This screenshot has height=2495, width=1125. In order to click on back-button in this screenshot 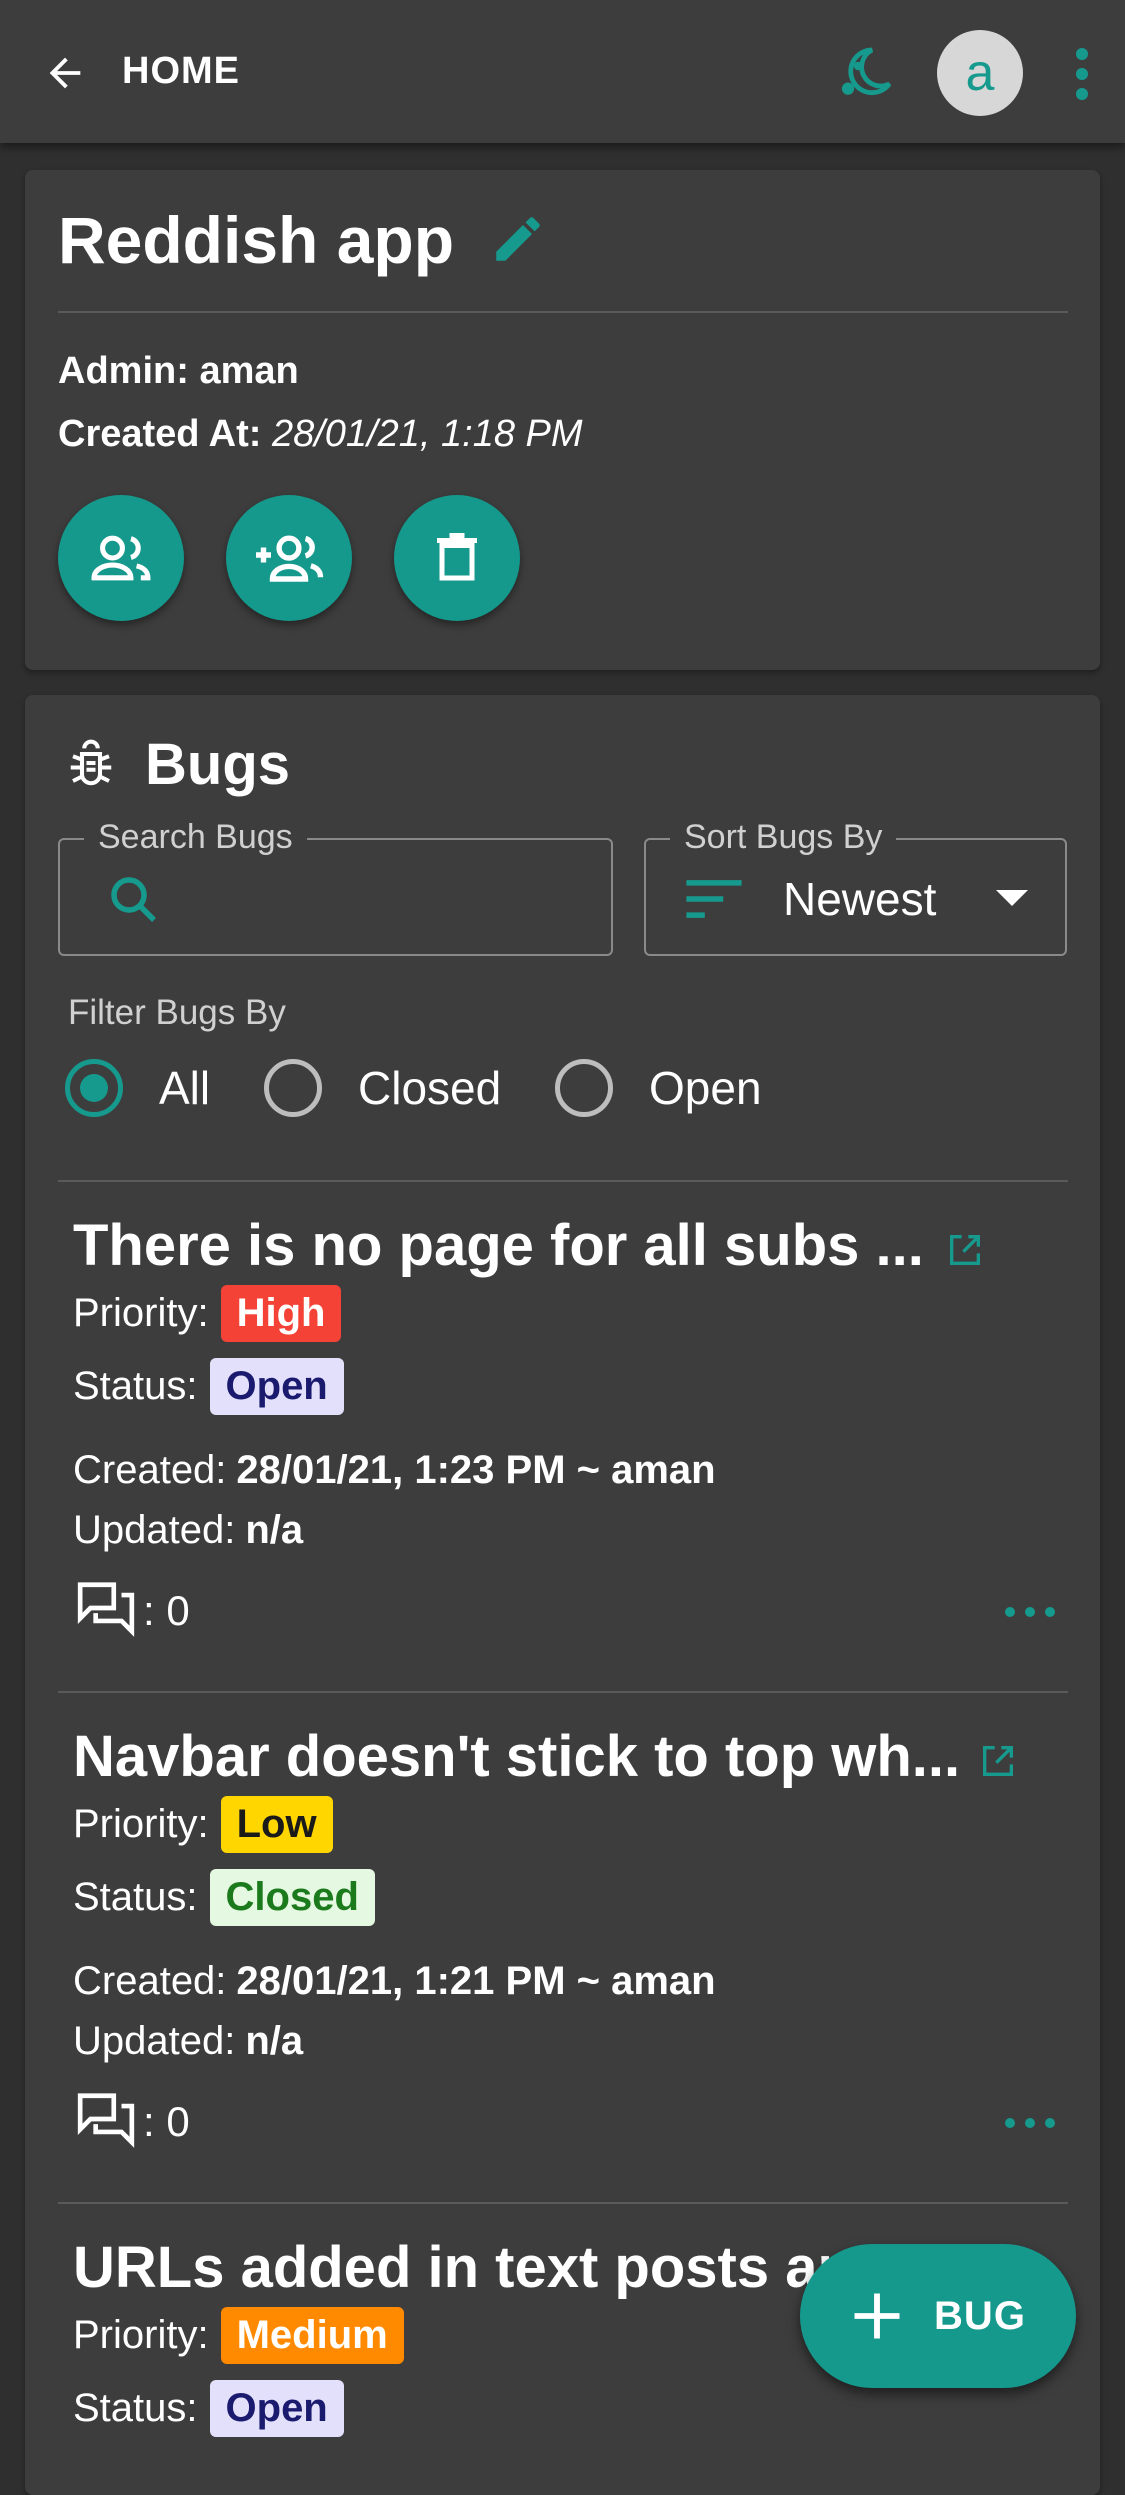, I will do `click(65, 73)`.